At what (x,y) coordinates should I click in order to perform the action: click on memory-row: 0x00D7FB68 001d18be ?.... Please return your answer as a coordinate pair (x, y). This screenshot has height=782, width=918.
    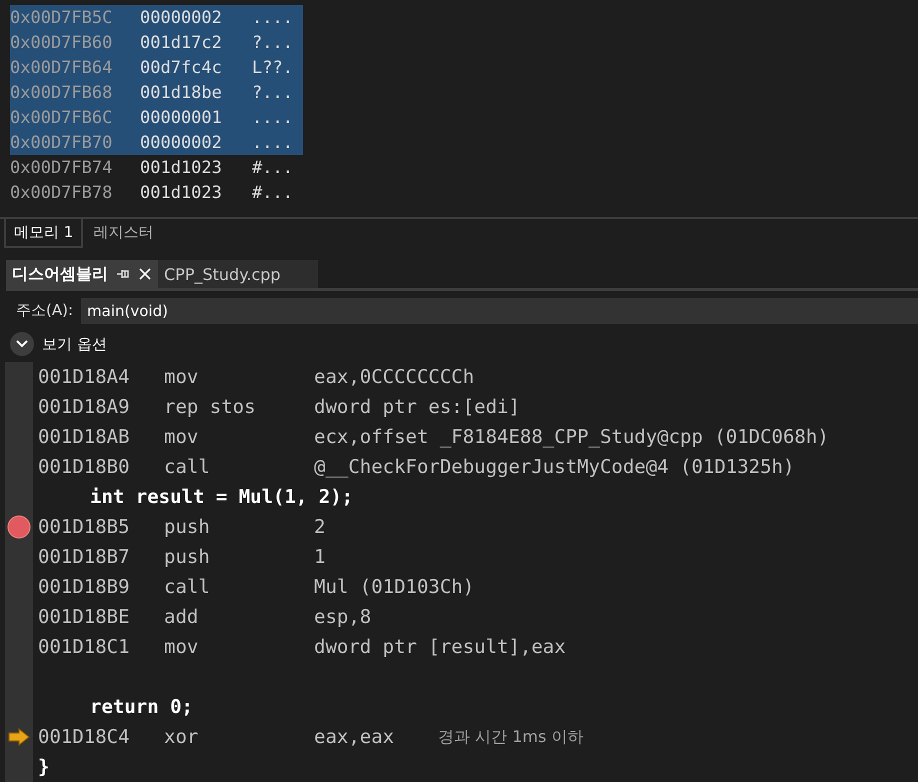
    Looking at the image, I should click on (156, 92).